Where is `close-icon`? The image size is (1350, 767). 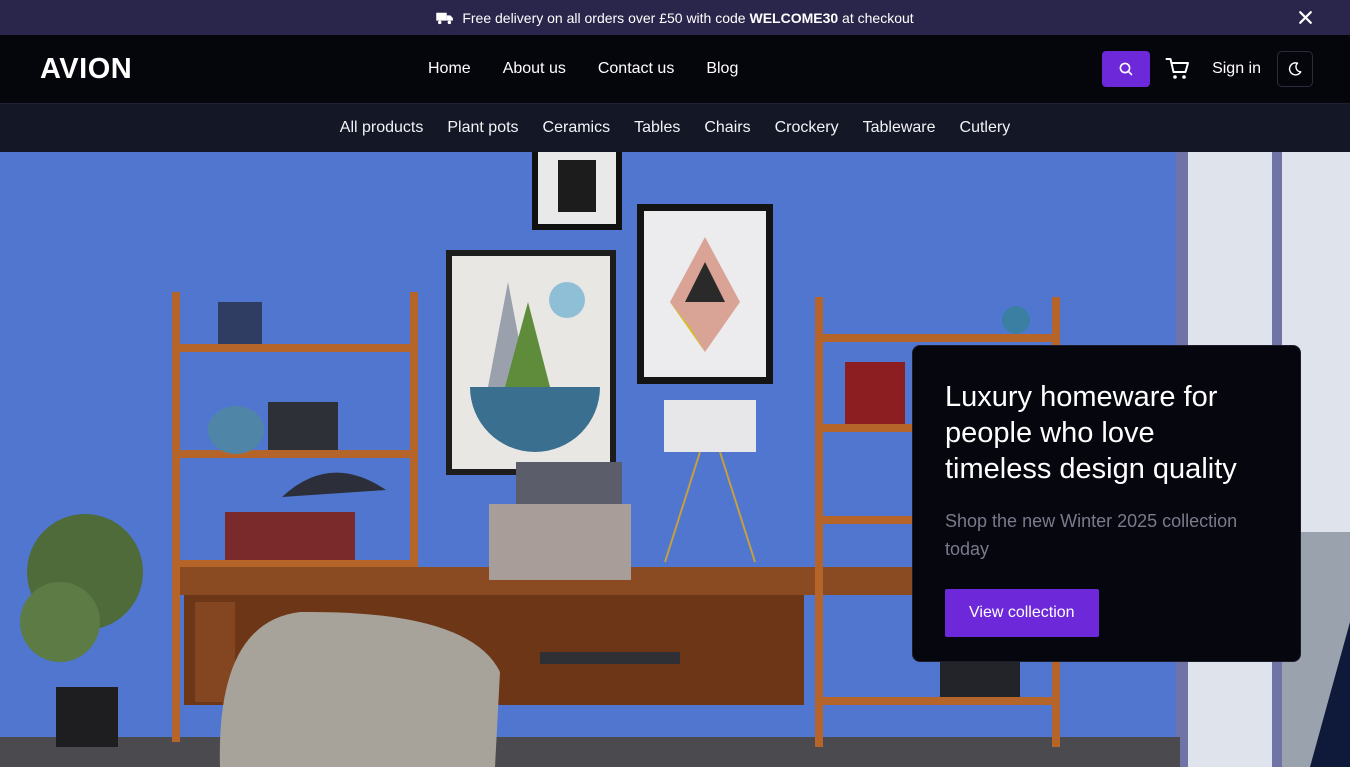 close-icon is located at coordinates (1305, 17).